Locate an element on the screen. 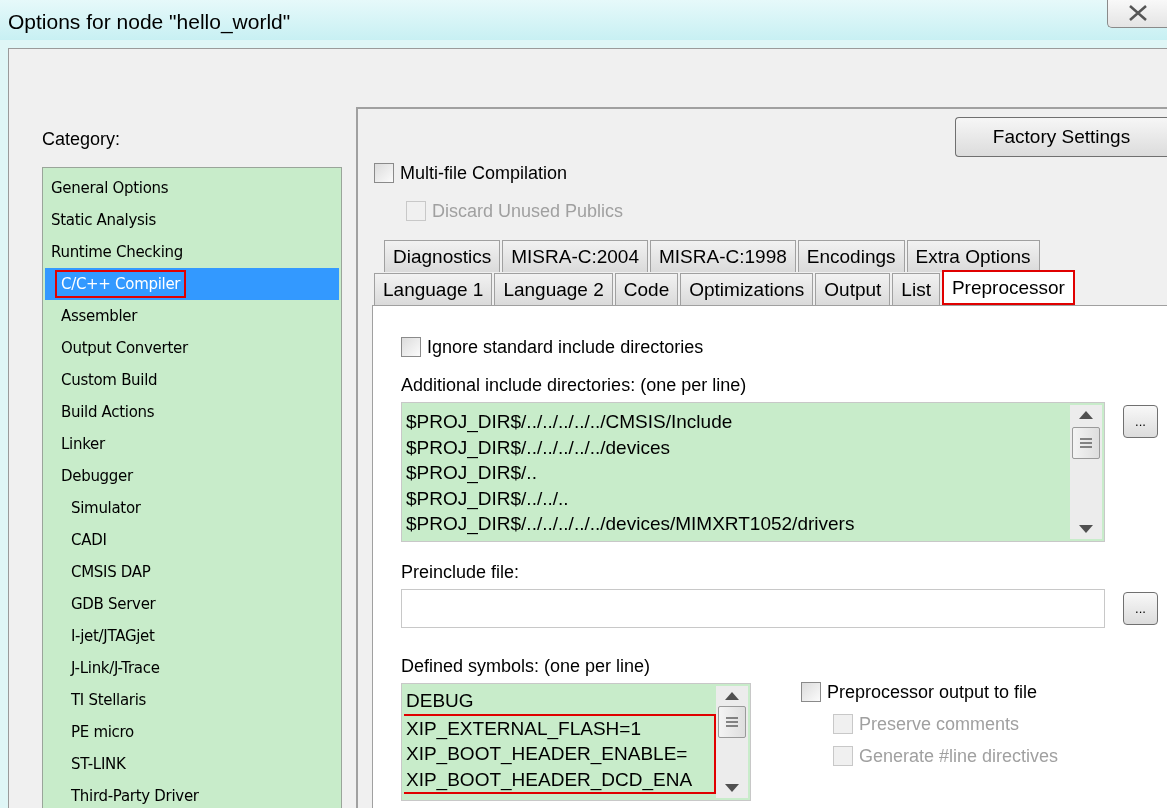 Image resolution: width=1167 pixels, height=808 pixels. checkbox-label: Preprocessor output to file is located at coordinates (932, 692).